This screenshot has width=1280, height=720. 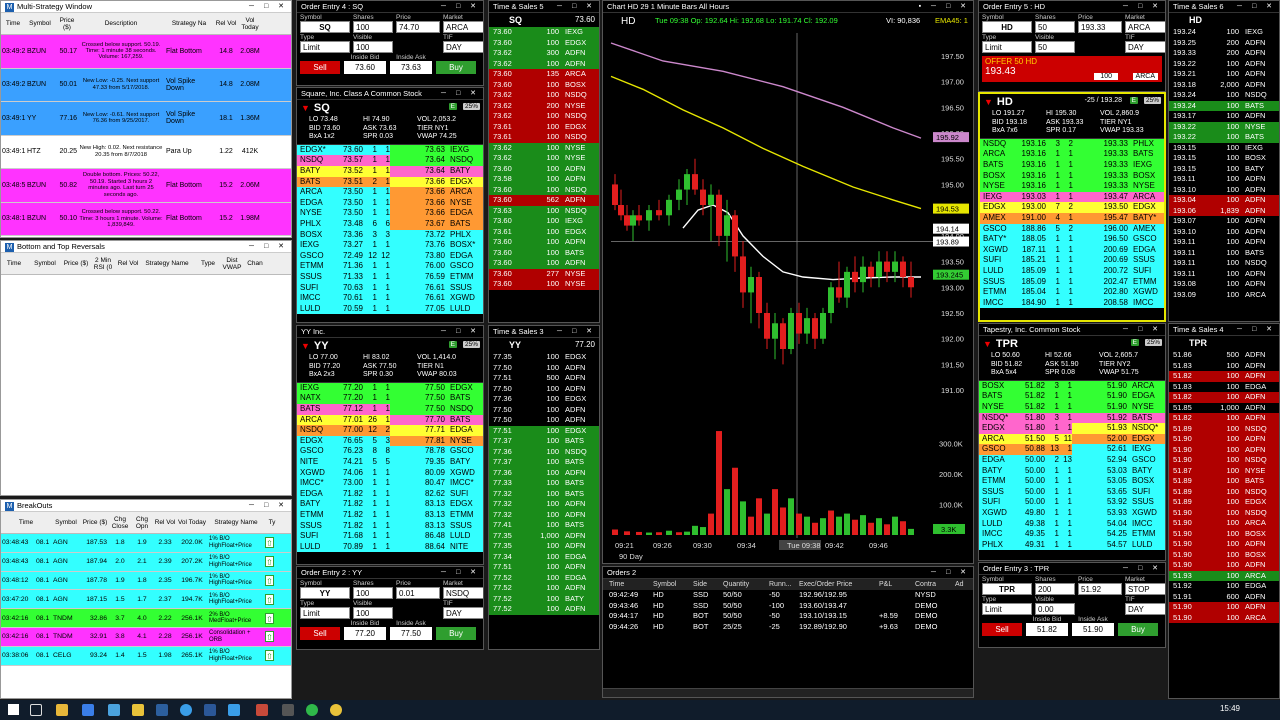 What do you see at coordinates (456, 633) in the screenshot?
I see `buy-button: Buy` at bounding box center [456, 633].